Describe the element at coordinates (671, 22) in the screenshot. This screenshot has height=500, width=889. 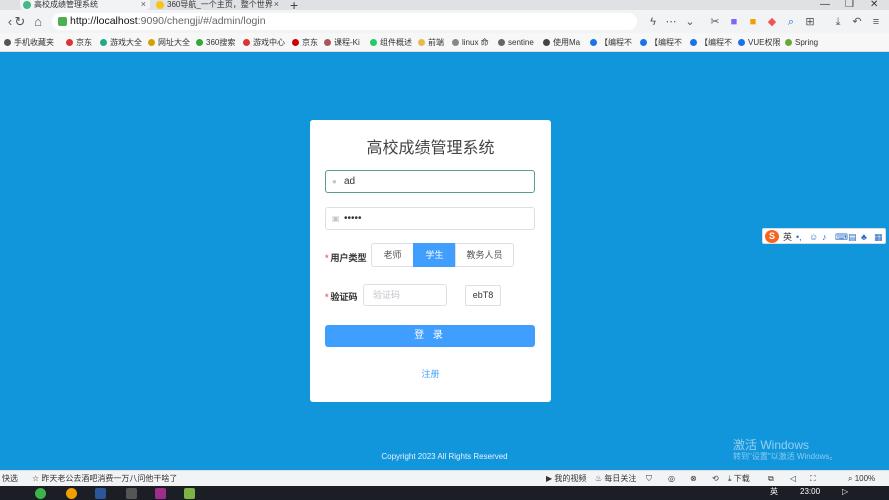
I see `more-icon: ⋯` at that location.